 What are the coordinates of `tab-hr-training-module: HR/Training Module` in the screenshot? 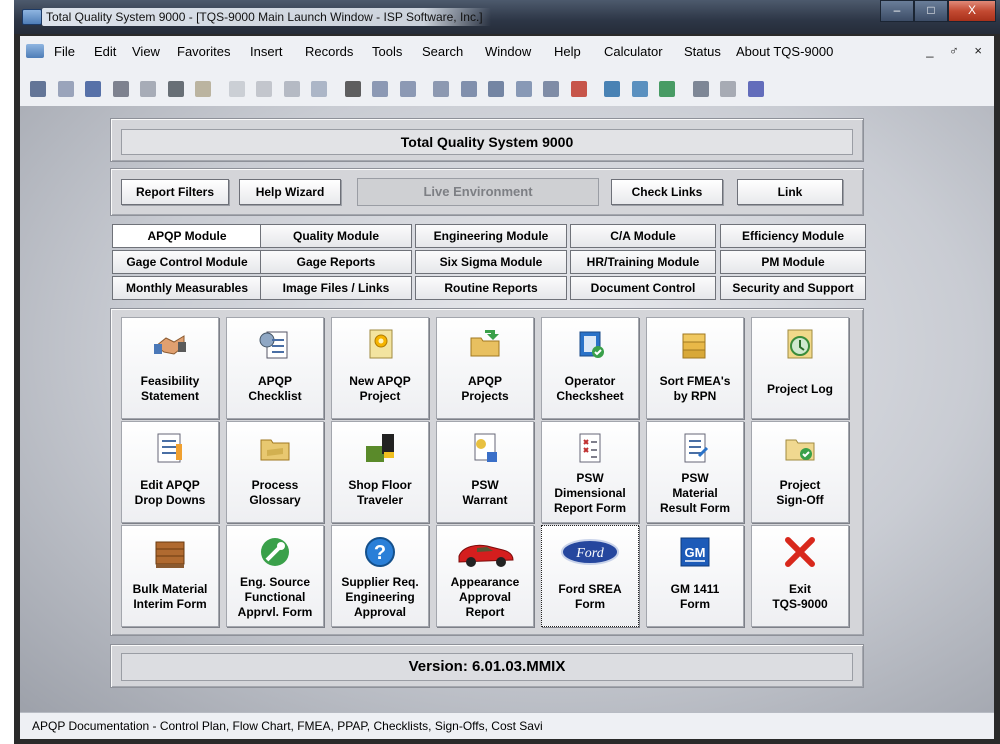 It's located at (643, 262).